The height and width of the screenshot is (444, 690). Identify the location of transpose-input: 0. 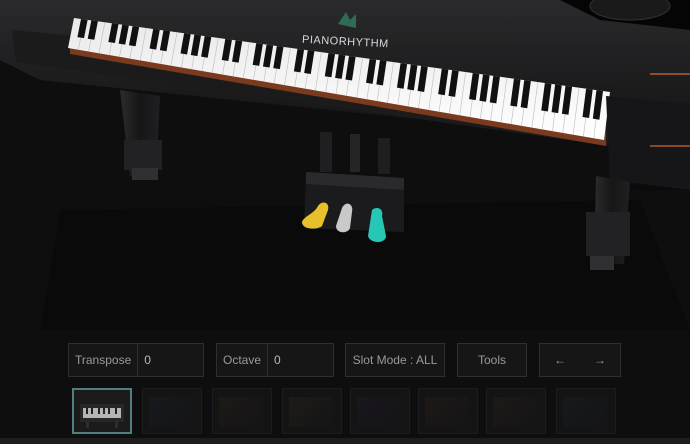
(147, 360).